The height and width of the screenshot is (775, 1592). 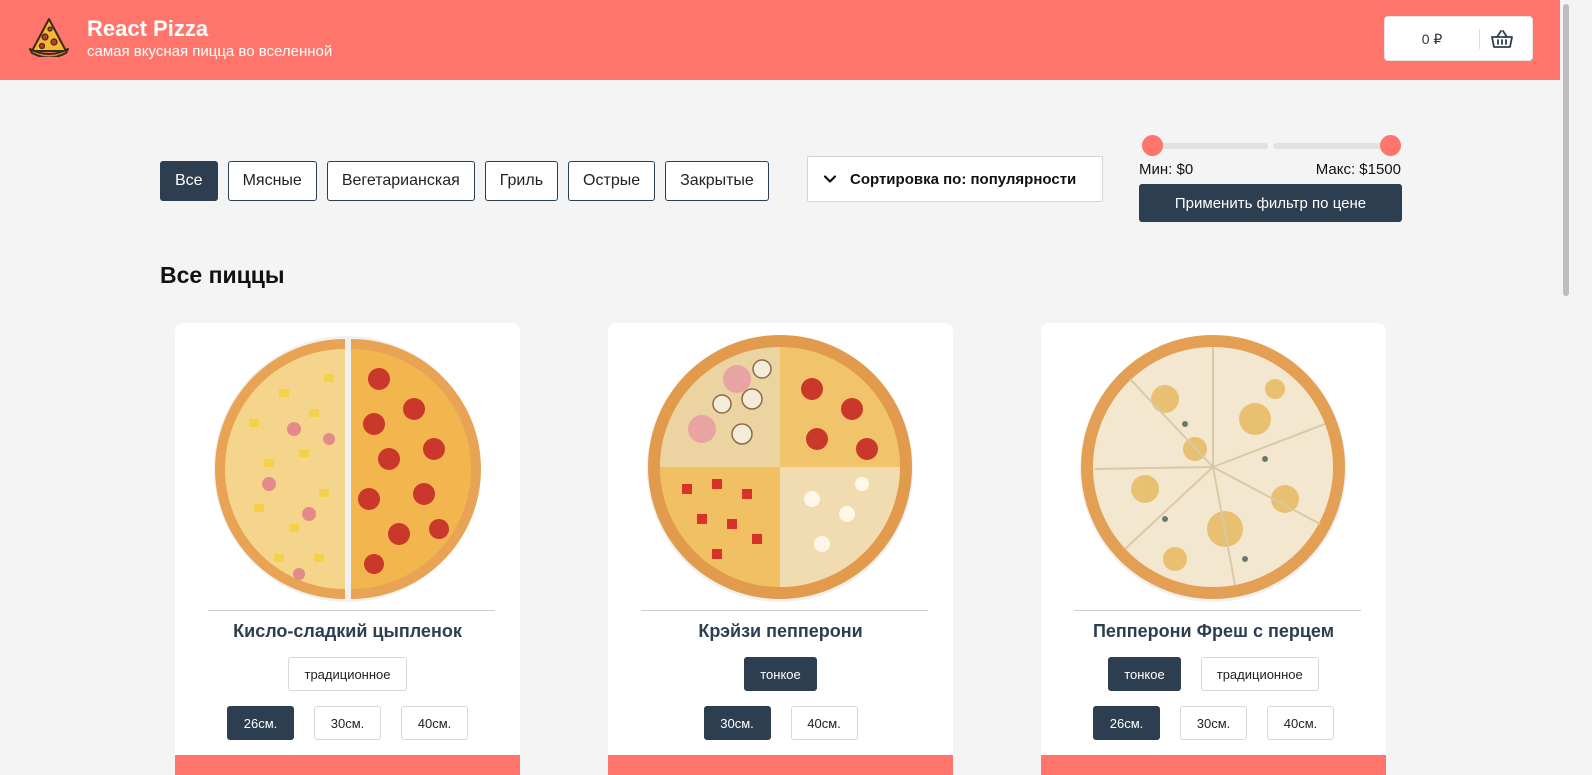 What do you see at coordinates (1213, 631) in the screenshot?
I see `pizza-name: Пепперони Фреш с перцем` at bounding box center [1213, 631].